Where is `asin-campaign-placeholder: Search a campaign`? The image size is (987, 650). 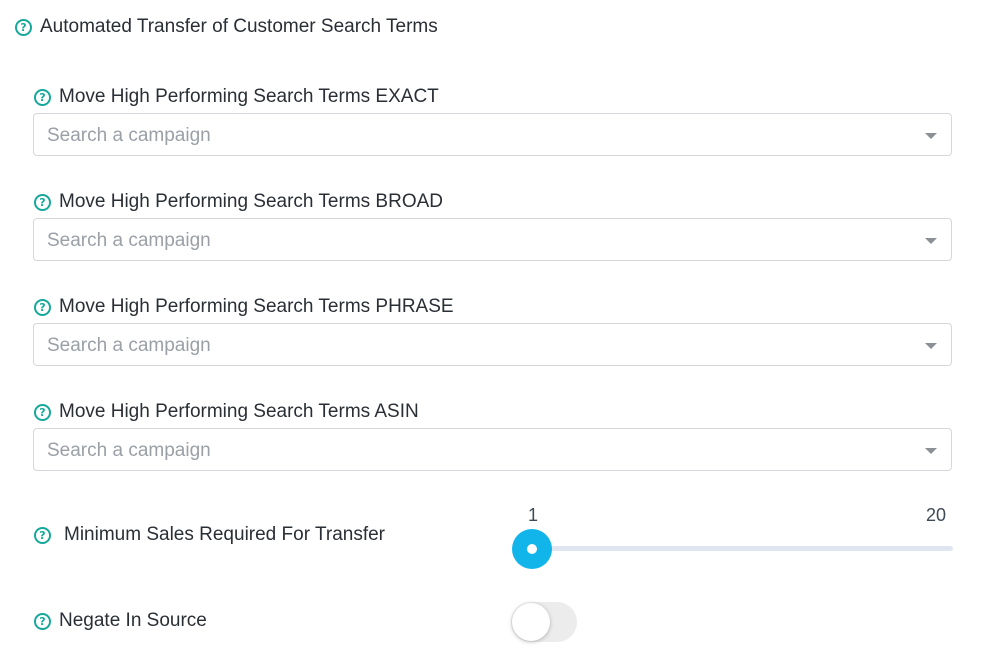 asin-campaign-placeholder: Search a campaign is located at coordinates (129, 450).